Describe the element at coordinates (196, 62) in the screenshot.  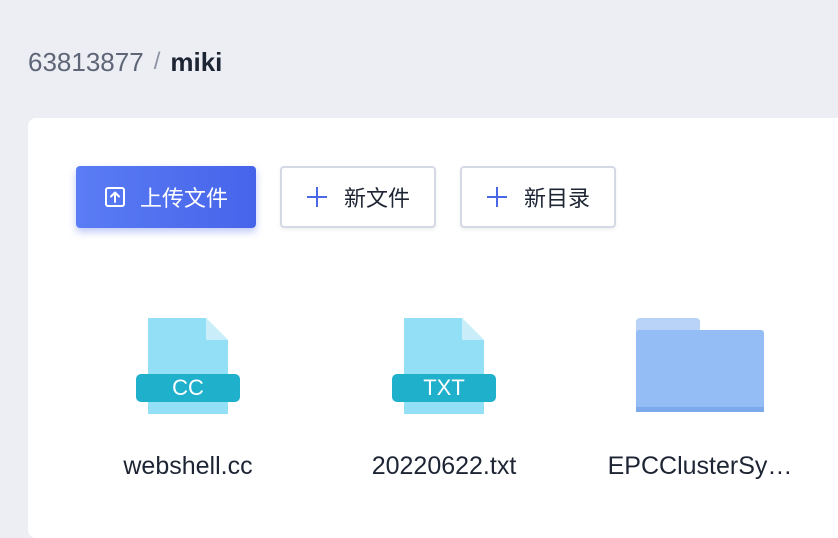
I see `breadcrumb-current: miki` at that location.